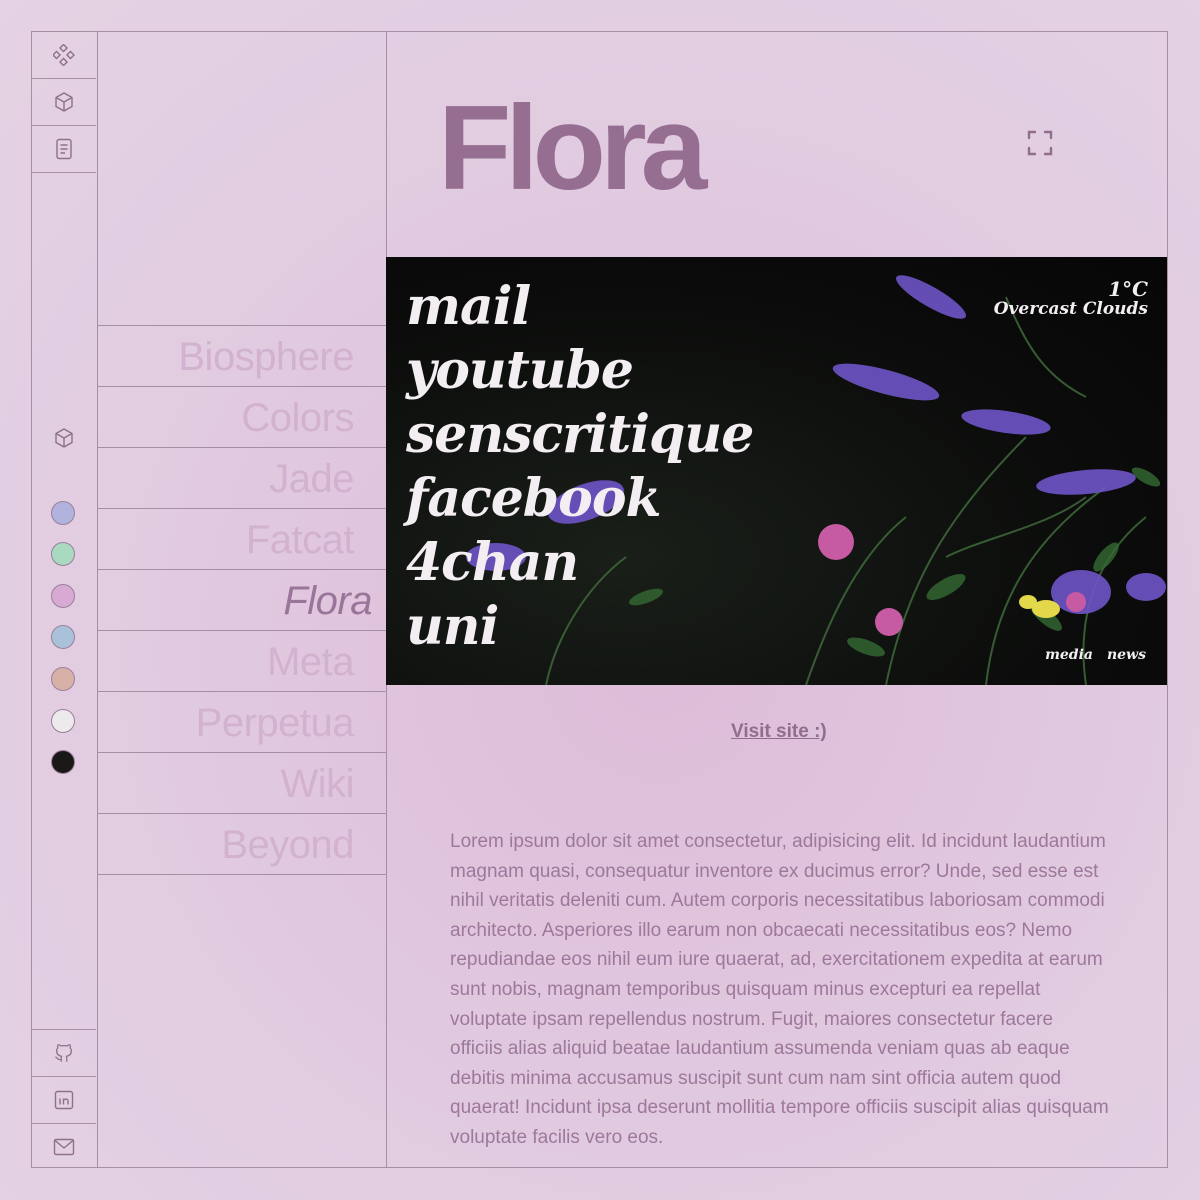  What do you see at coordinates (1095, 655) in the screenshot?
I see `preview-footer-links: media news` at bounding box center [1095, 655].